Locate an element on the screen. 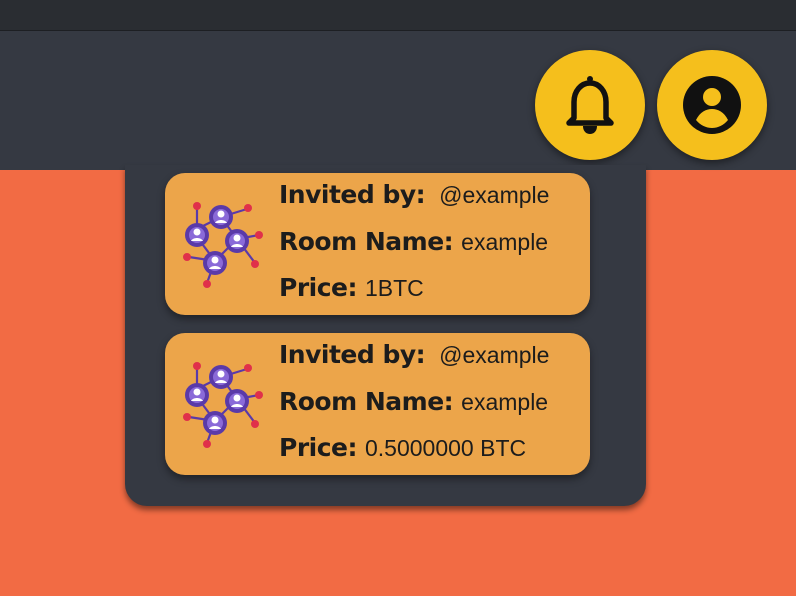 Image resolution: width=796 pixels, height=596 pixels. bell-icon is located at coordinates (590, 105).